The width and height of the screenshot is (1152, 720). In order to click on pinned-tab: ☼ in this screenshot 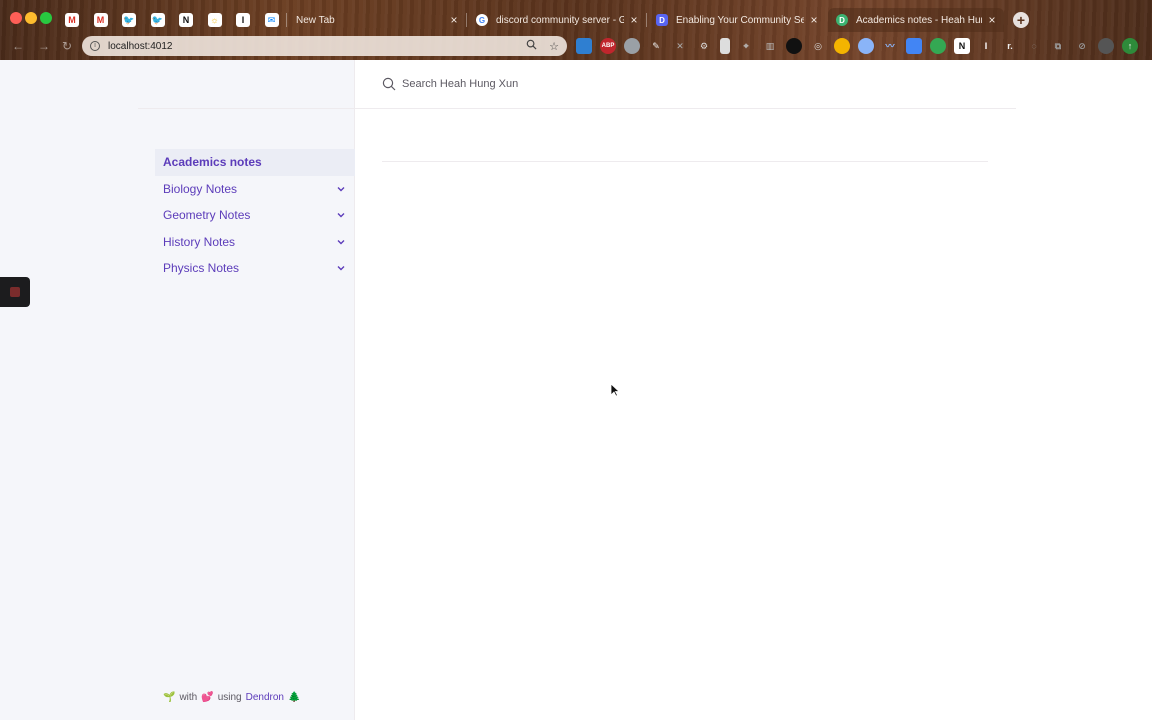, I will do `click(215, 20)`.